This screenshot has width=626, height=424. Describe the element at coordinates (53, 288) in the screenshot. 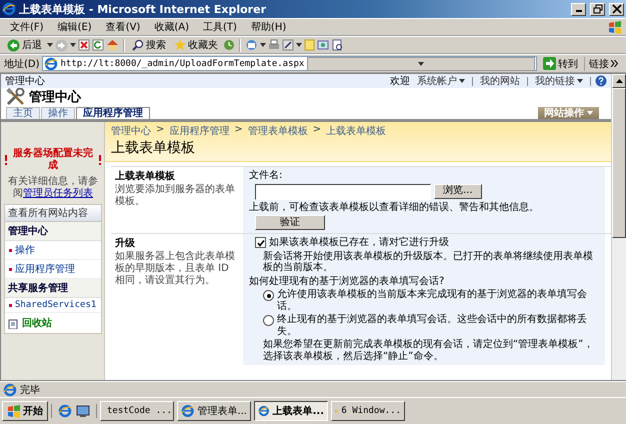

I see `nav-heading: 共享服务管理` at that location.